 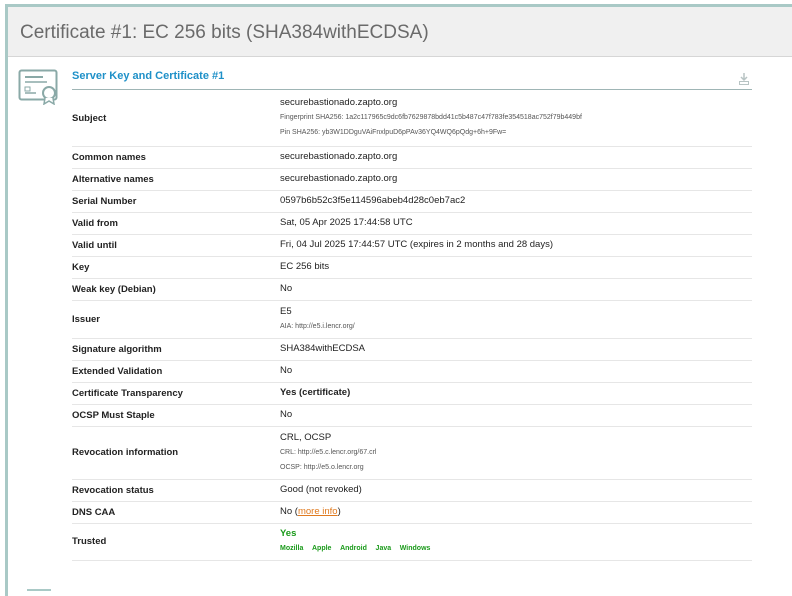 I want to click on table-row: OCSP Must Staple No, so click(x=412, y=415).